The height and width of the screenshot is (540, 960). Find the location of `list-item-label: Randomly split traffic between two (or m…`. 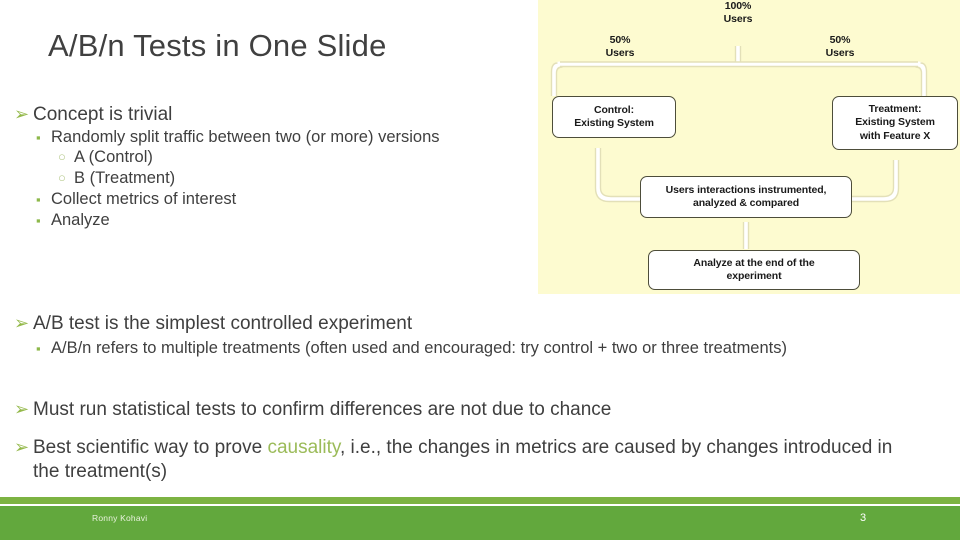

list-item-label: Randomly split traffic between two (or m… is located at coordinates (245, 136).